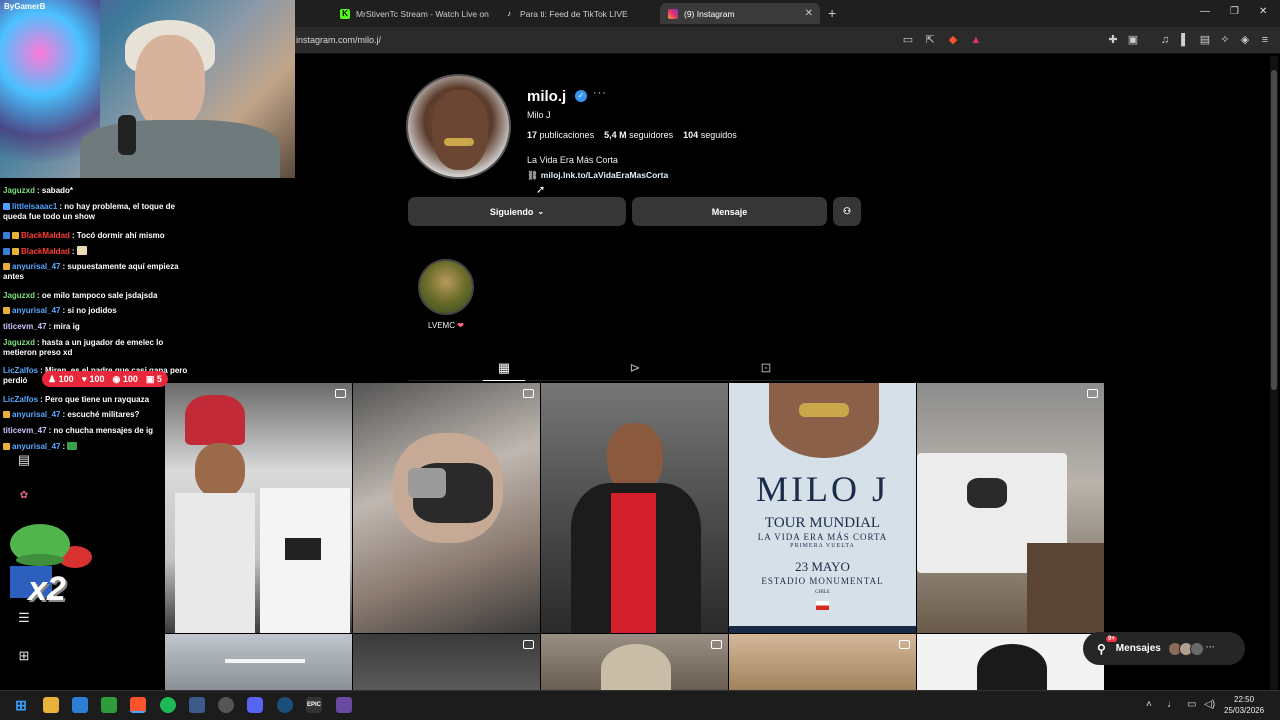 The height and width of the screenshot is (720, 1280). Describe the element at coordinates (597, 175) in the screenshot. I see `profile-link: ⛓ miloj.lnk.to/LaVidaEraMasCorta` at that location.